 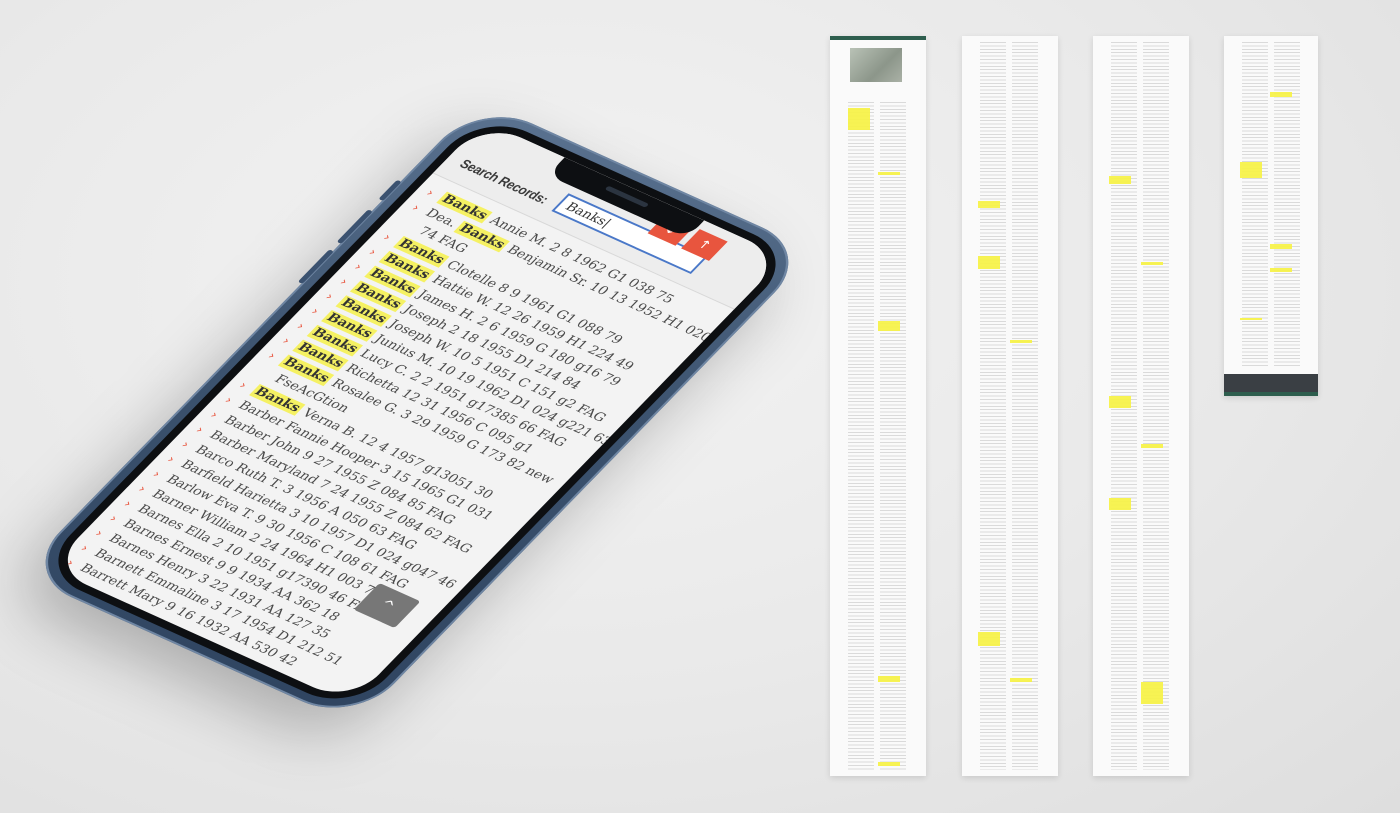 What do you see at coordinates (387, 605) in the screenshot?
I see `chevron-up-icon: ^` at bounding box center [387, 605].